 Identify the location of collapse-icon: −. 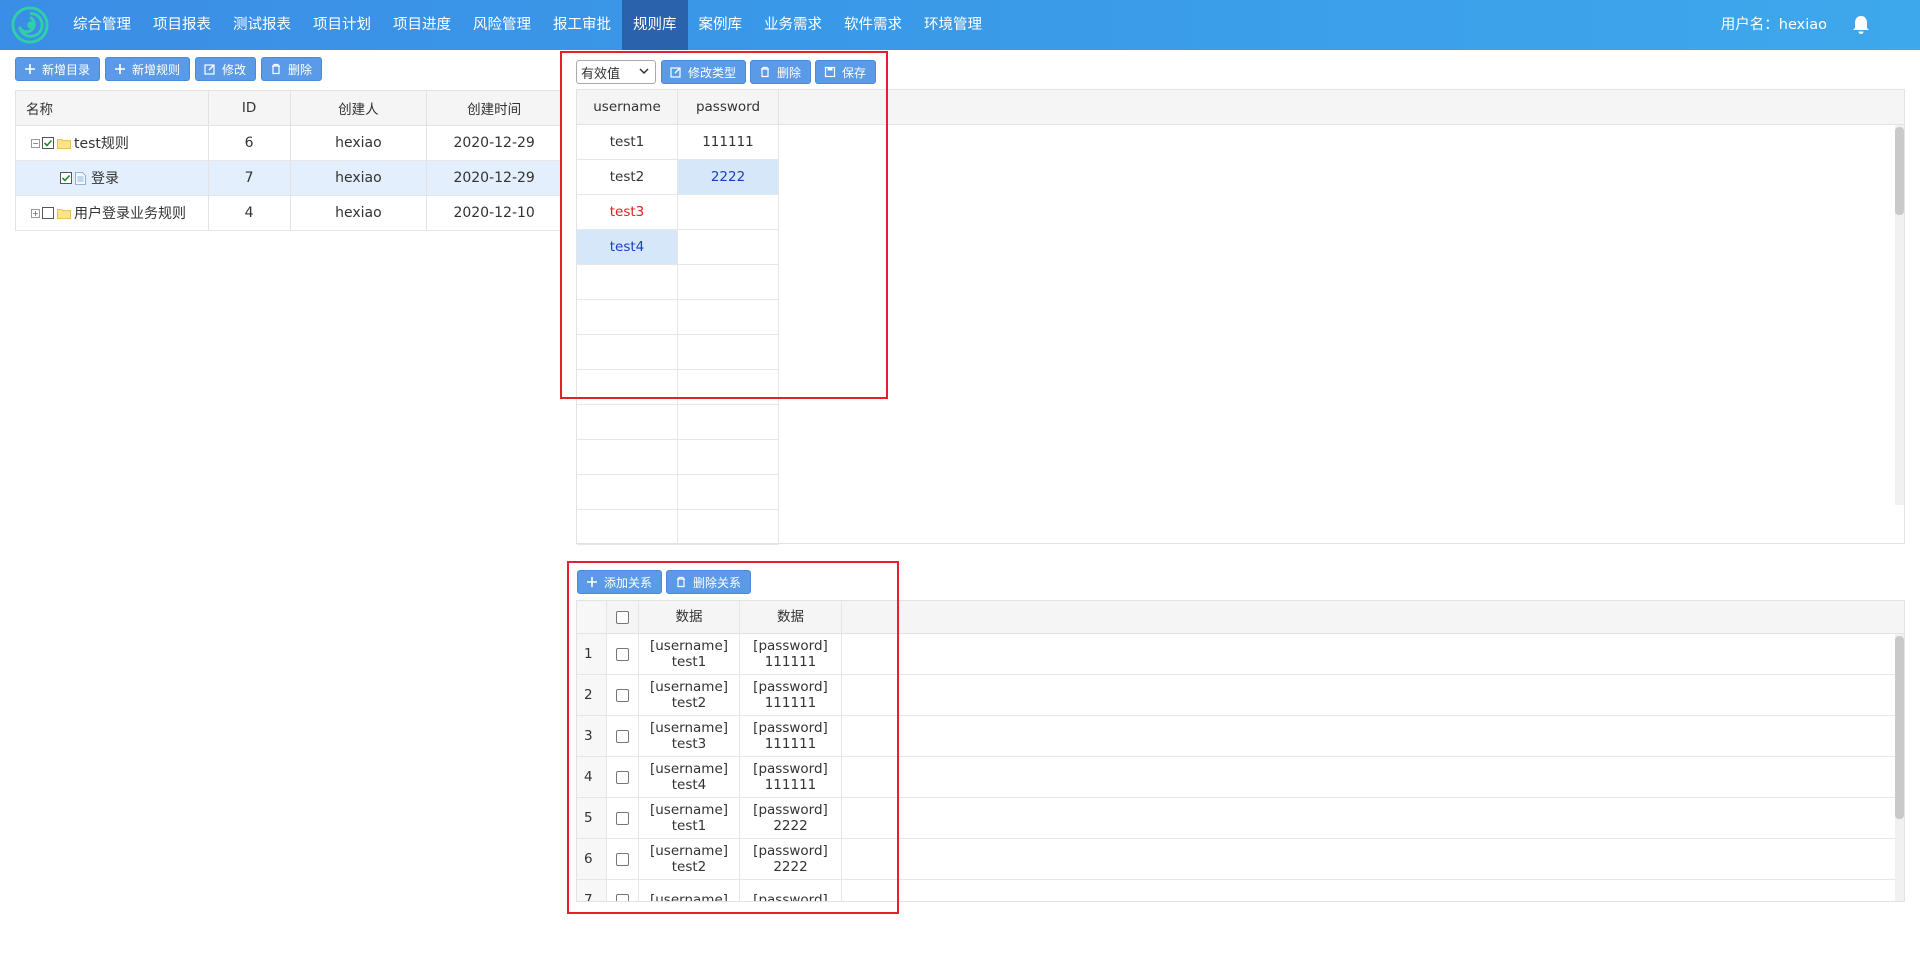
(35, 143).